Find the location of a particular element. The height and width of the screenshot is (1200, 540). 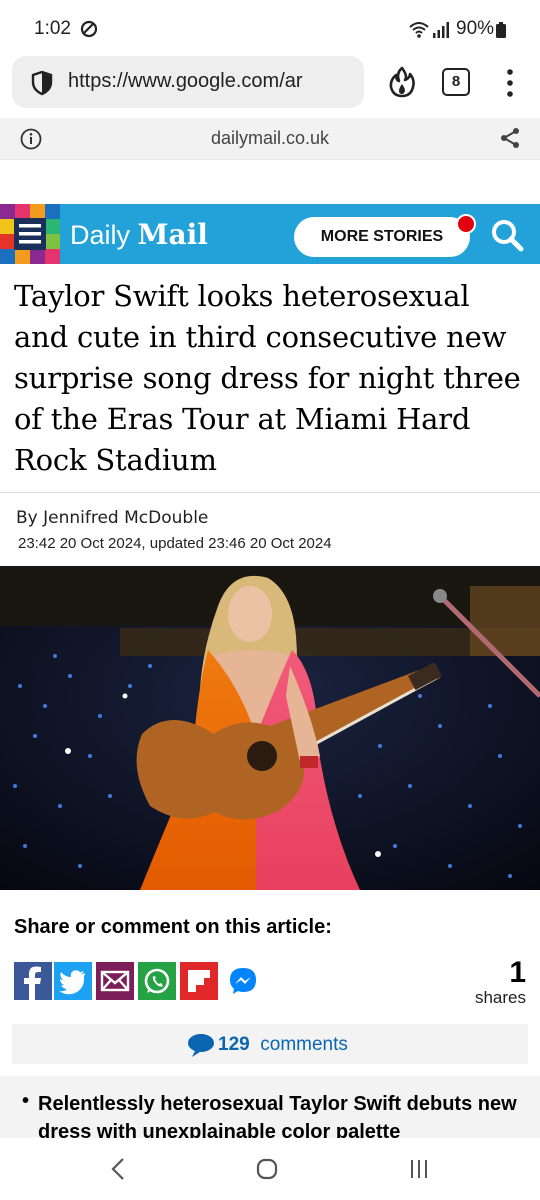

signal-icon is located at coordinates (441, 30).